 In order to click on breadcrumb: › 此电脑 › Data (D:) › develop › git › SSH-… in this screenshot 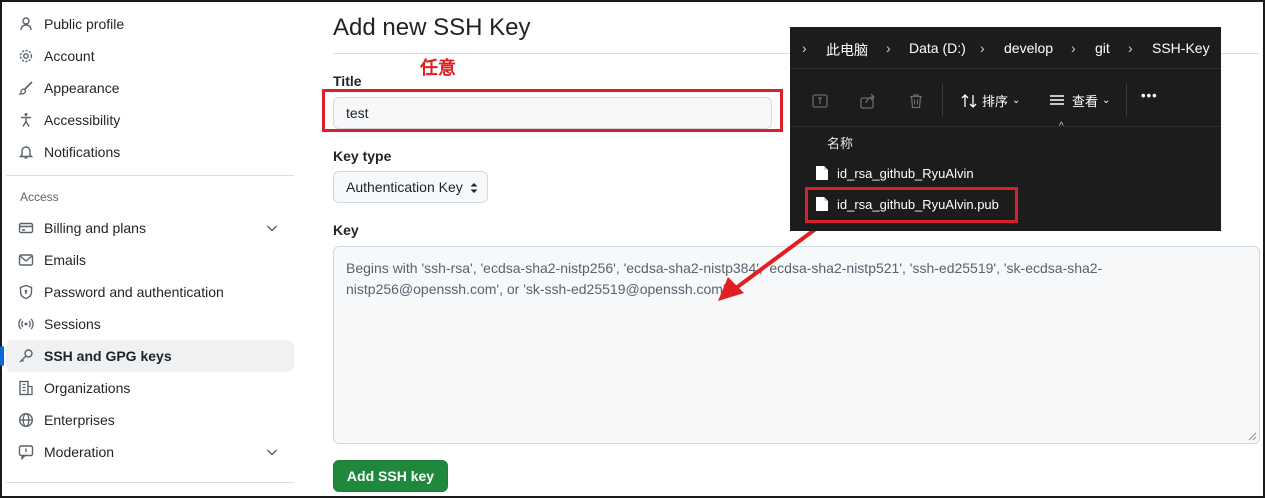, I will do `click(1005, 48)`.